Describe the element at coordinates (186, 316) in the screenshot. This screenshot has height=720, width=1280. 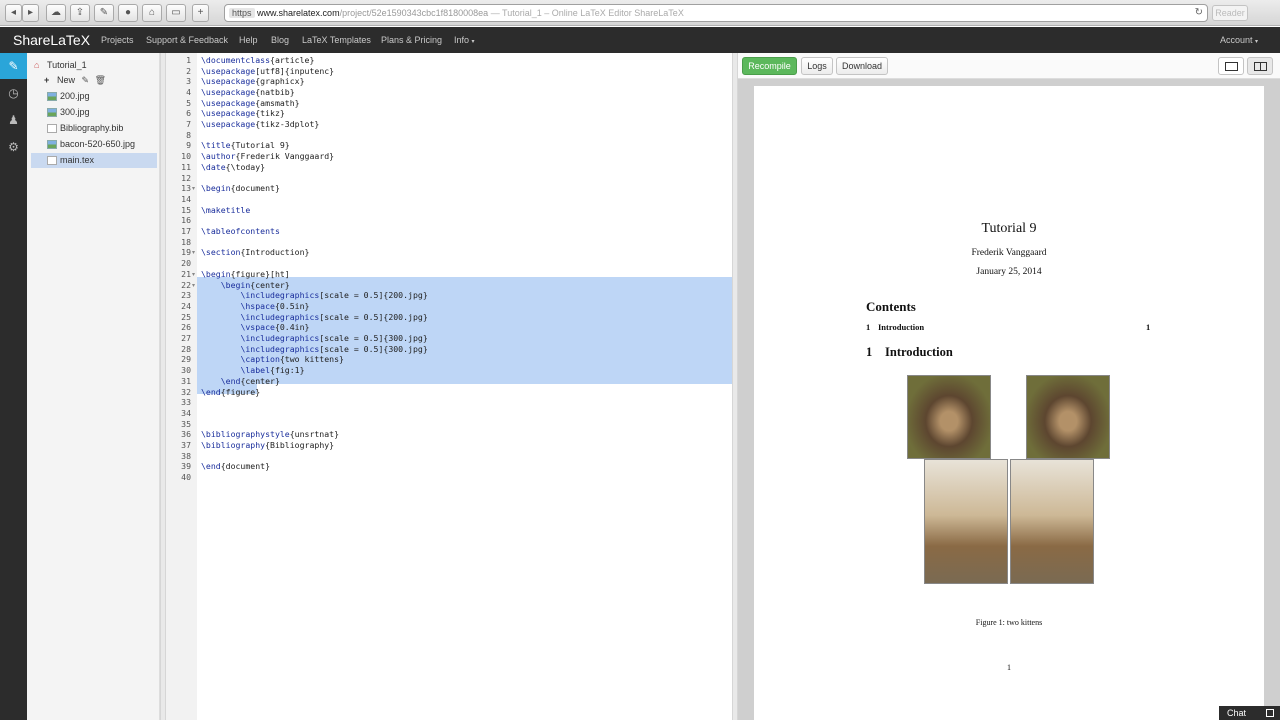
I see `line-number: 25` at that location.